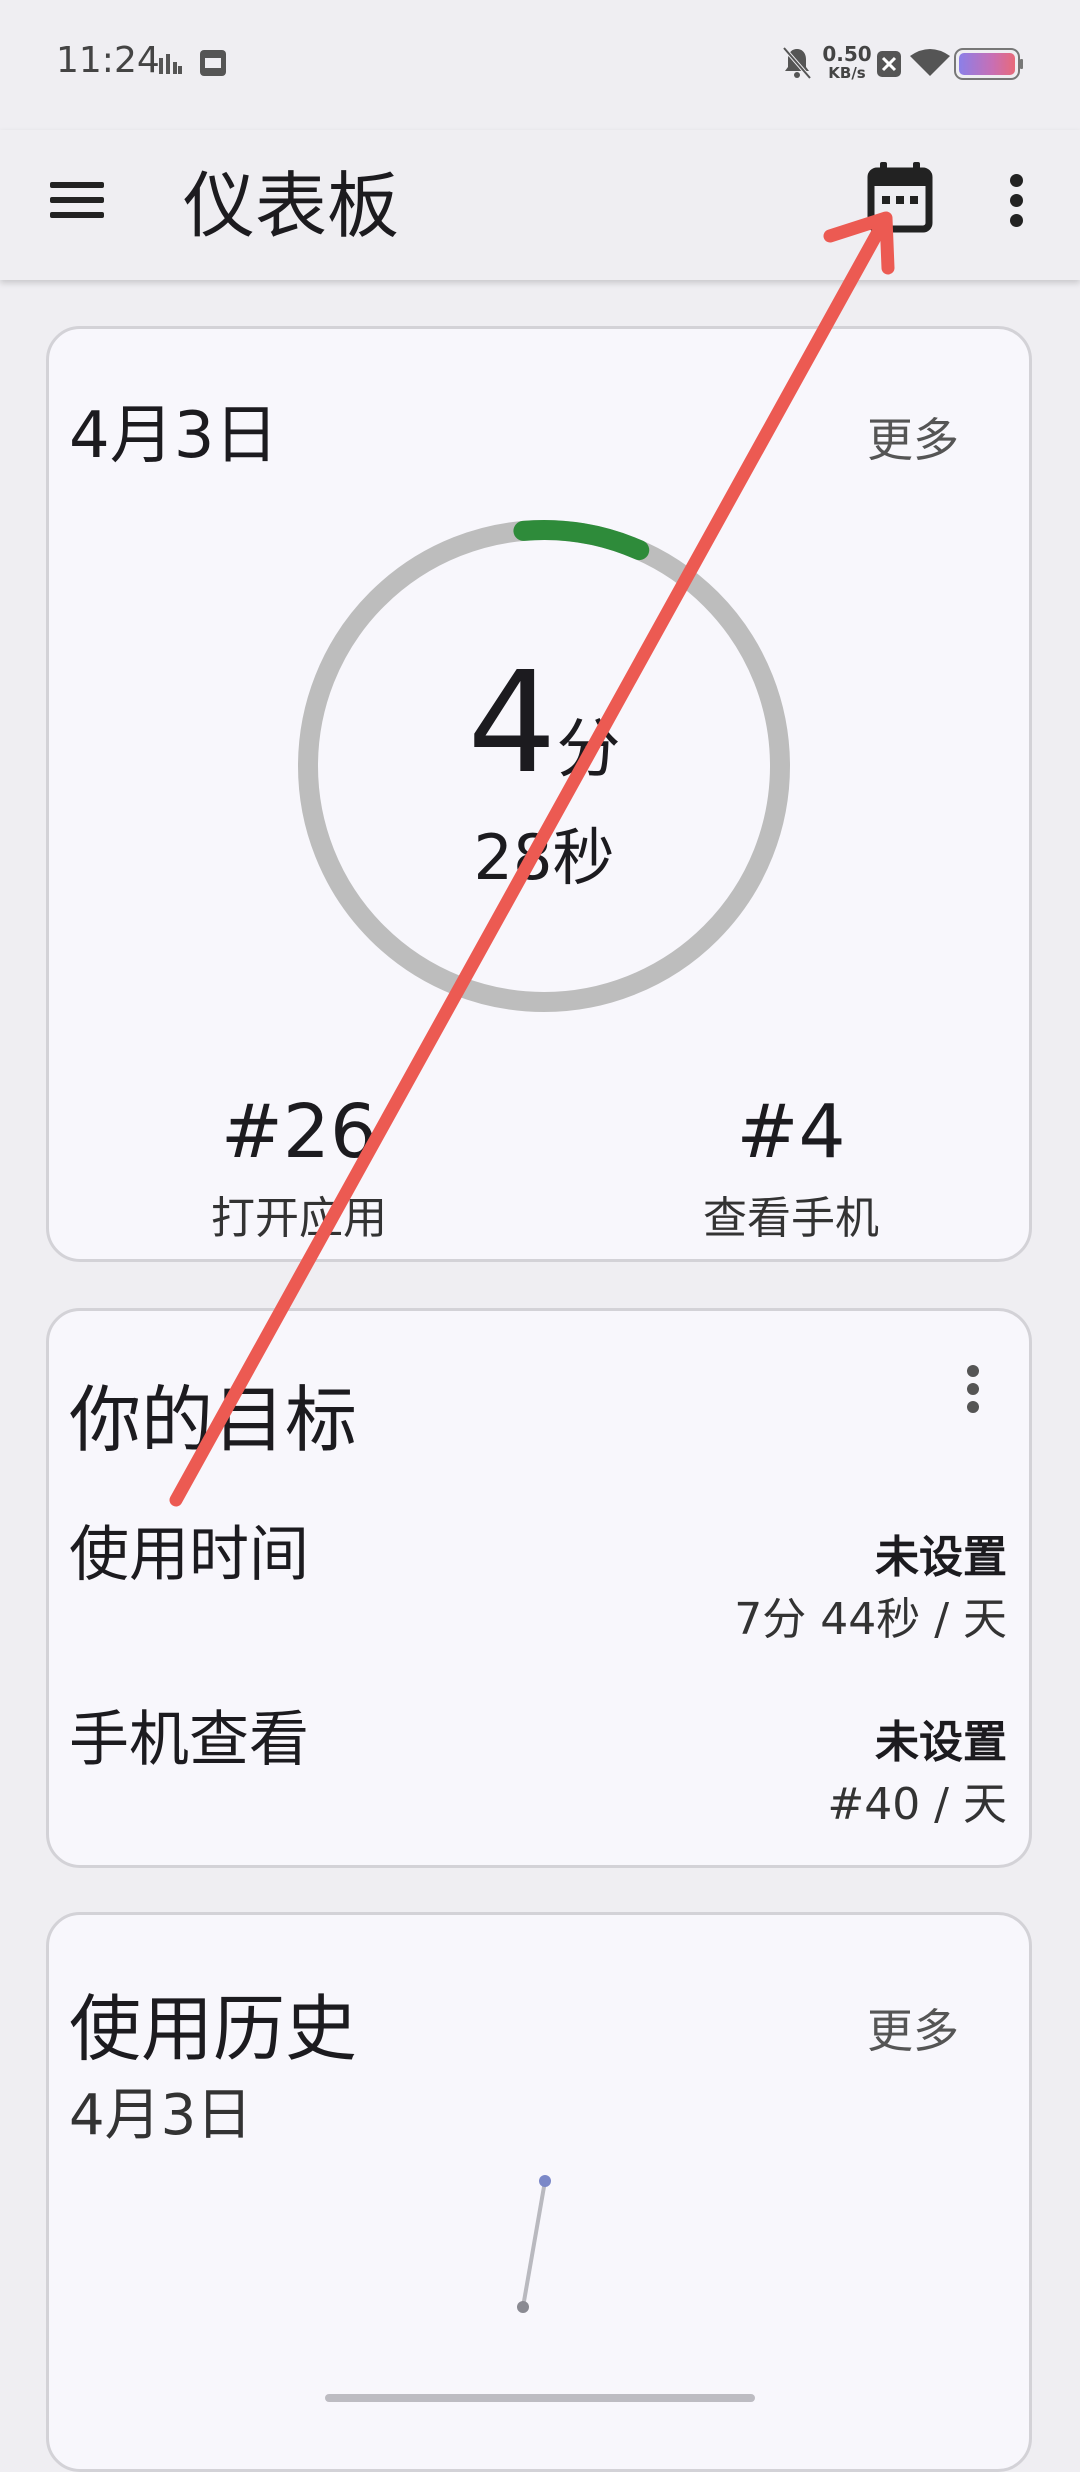 The image size is (1080, 2472). What do you see at coordinates (299, 1218) in the screenshot?
I see `apps-opened-label: 打开应用` at bounding box center [299, 1218].